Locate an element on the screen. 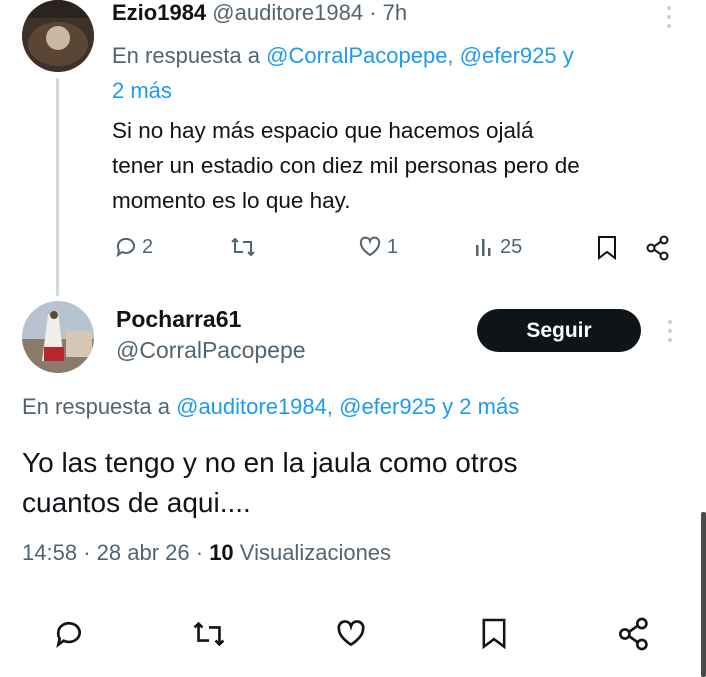  follow-button: Seguir is located at coordinates (559, 330).